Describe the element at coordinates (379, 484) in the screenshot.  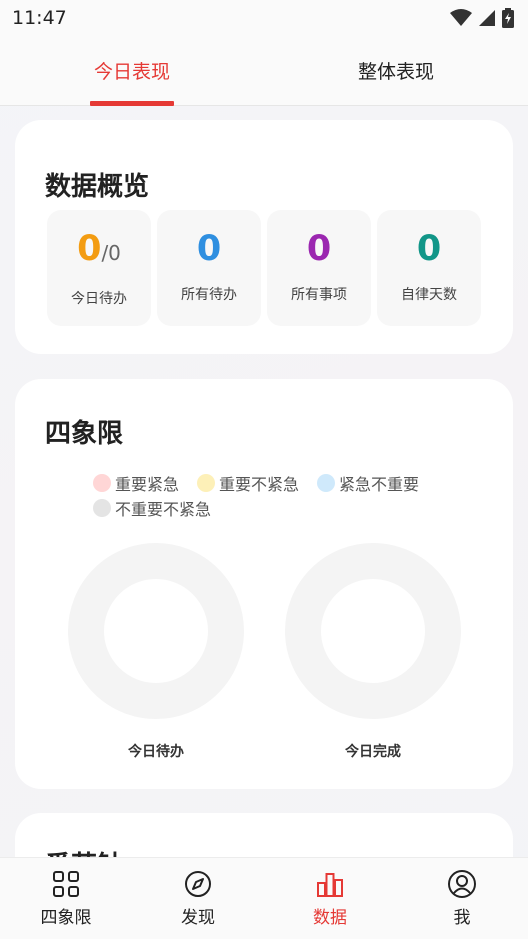
I see `legend-label: 紧急不重要` at that location.